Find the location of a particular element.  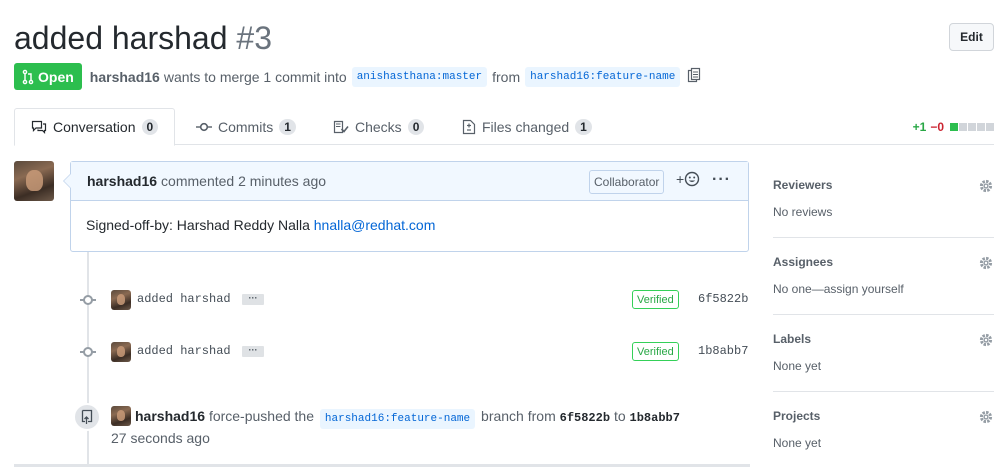

comment-menu-button: ··· is located at coordinates (721, 180).